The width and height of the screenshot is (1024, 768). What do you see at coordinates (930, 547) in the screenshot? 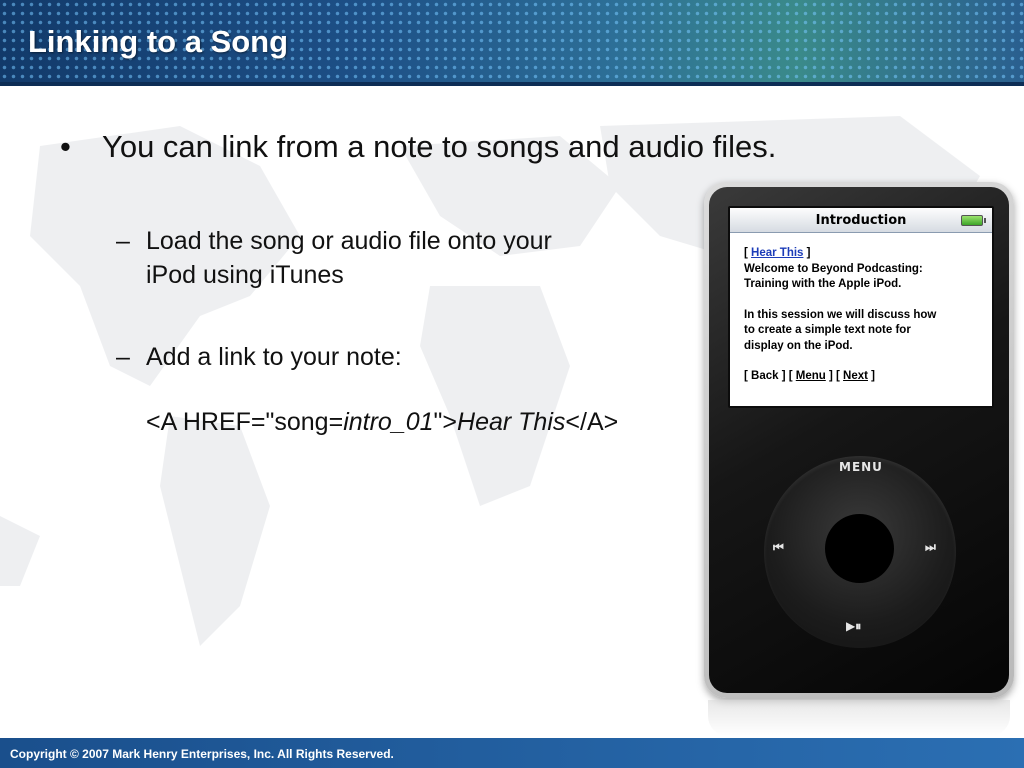
I see `next-icon: ⏭` at bounding box center [930, 547].